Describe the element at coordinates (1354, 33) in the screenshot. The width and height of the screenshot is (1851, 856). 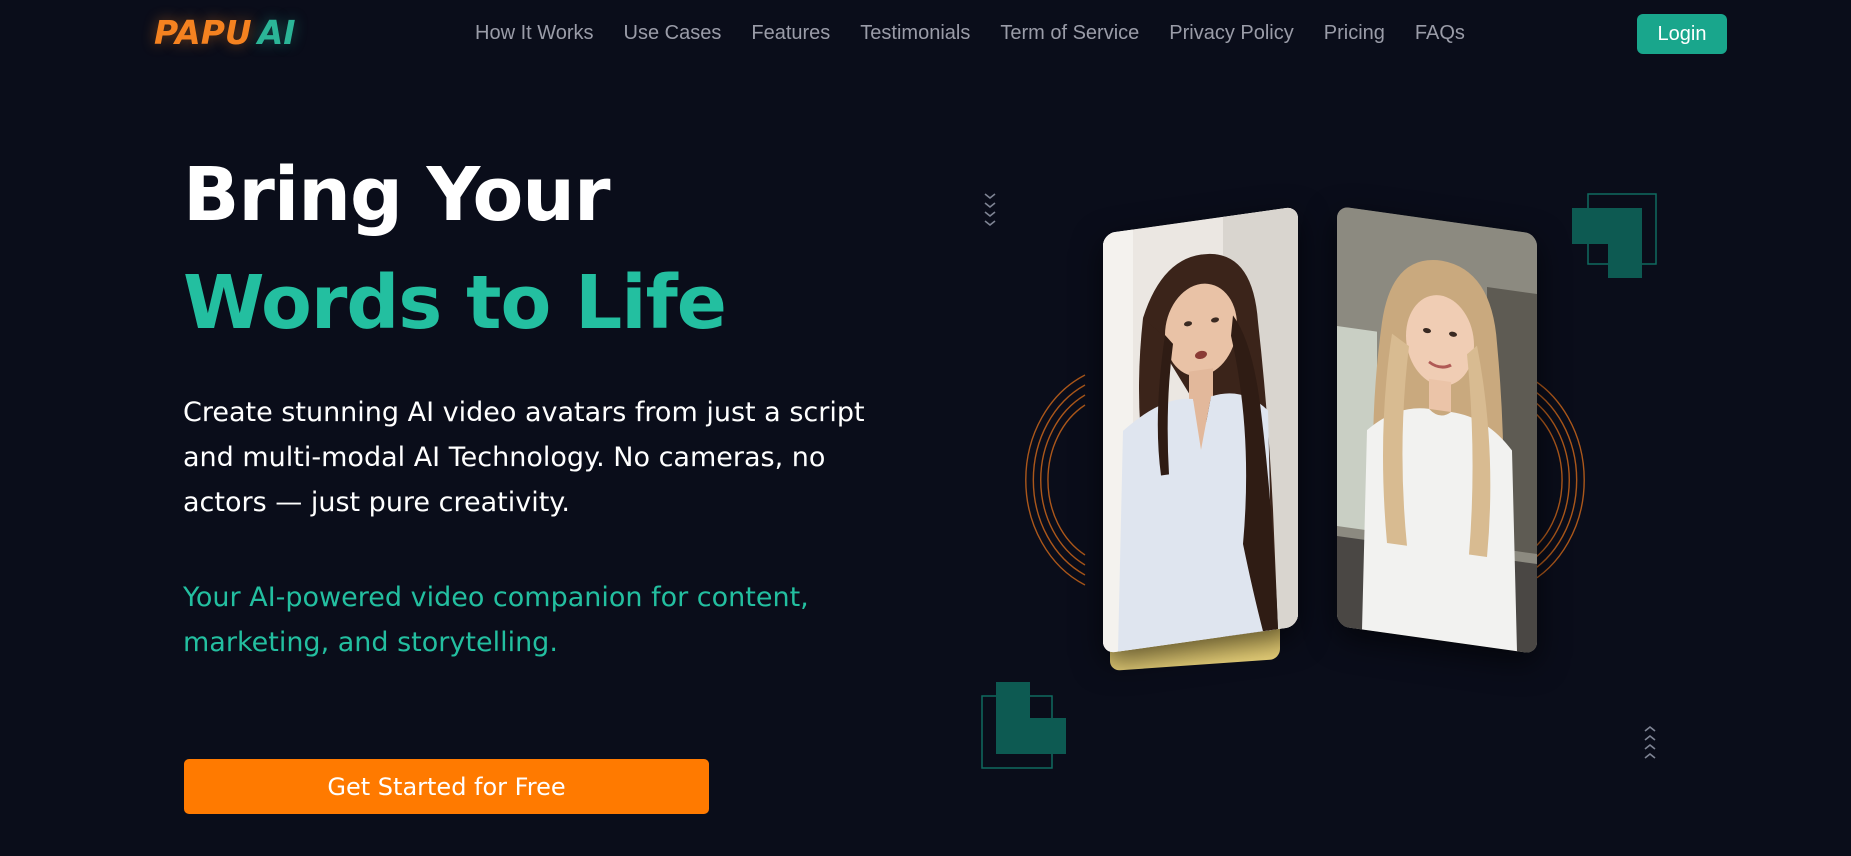
I see `nav-link-pricing: Pricing` at that location.